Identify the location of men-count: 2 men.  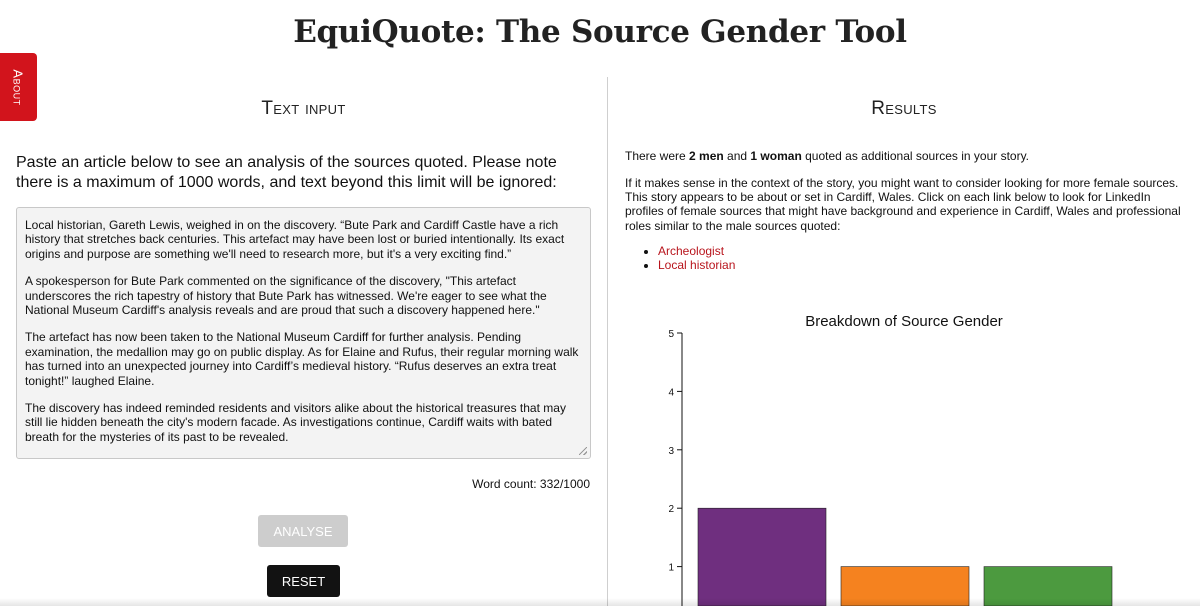
(706, 156).